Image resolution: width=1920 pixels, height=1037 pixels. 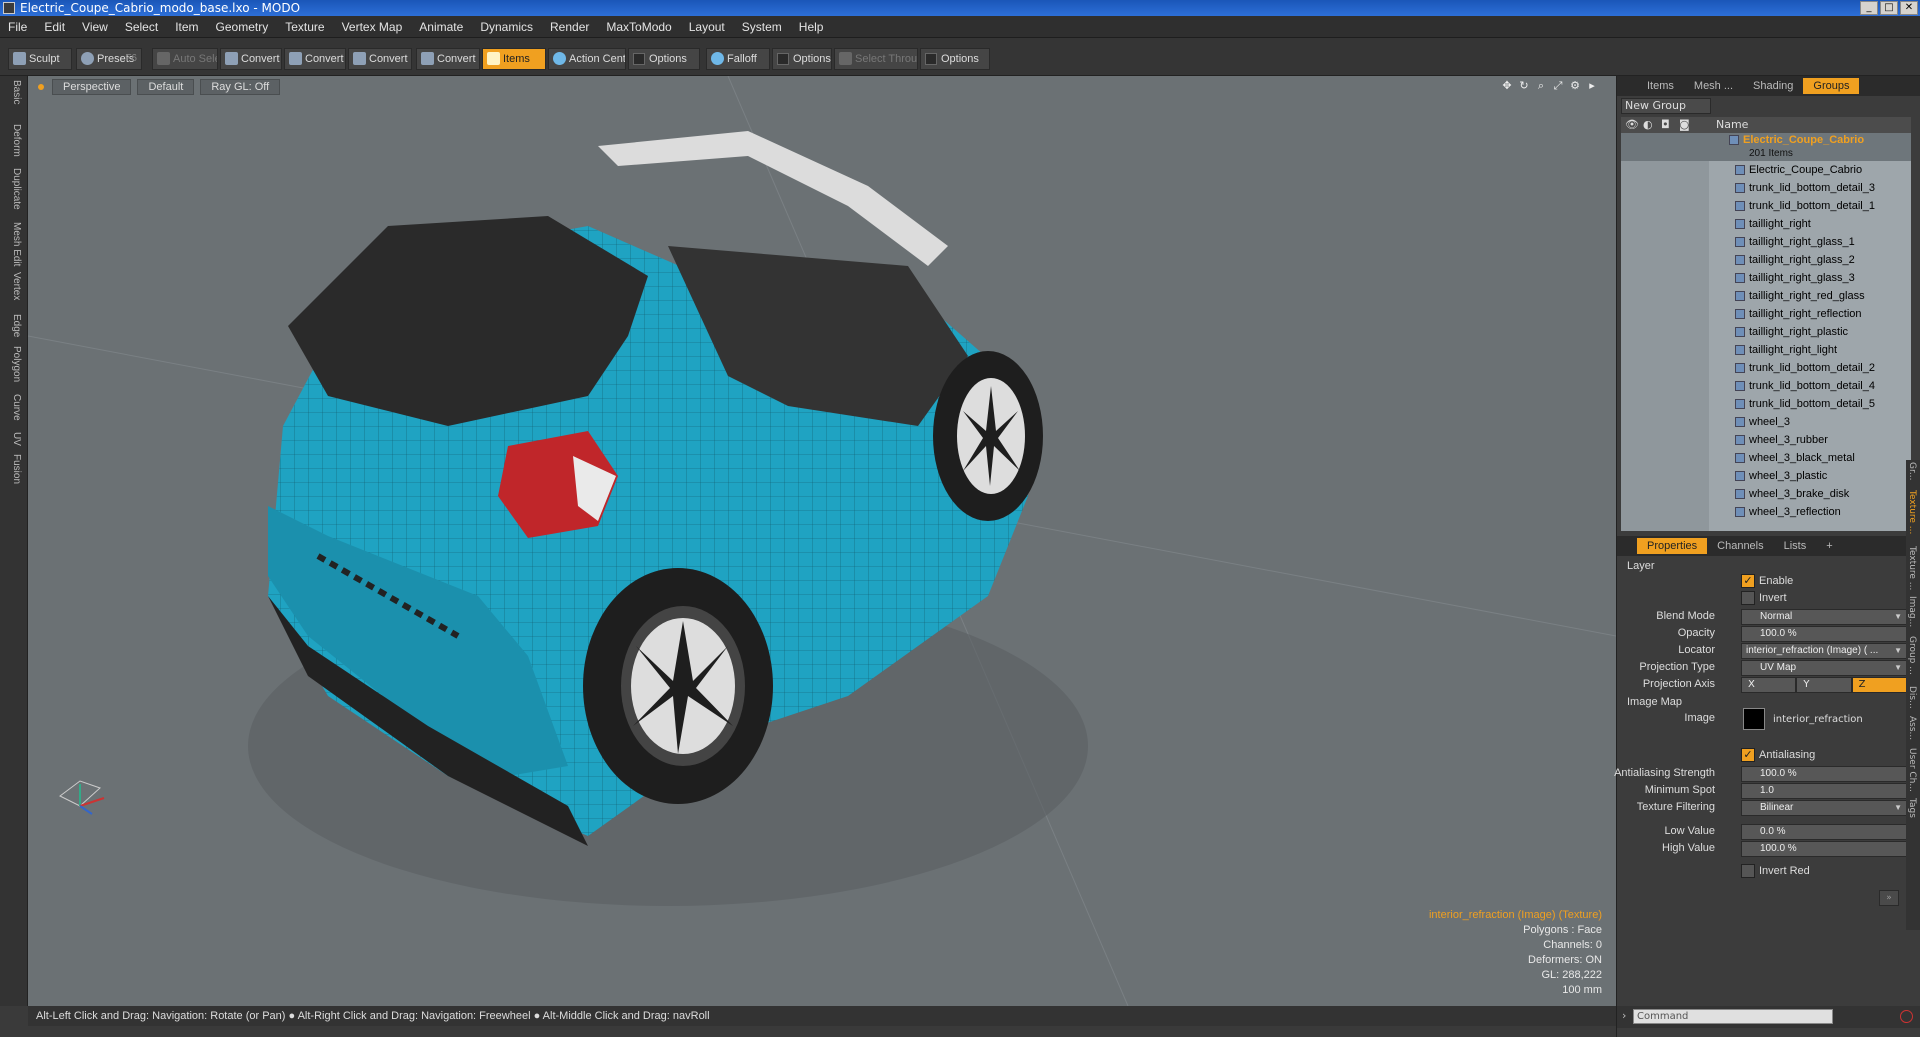 What do you see at coordinates (514, 59) in the screenshot?
I see `items-mode-button: Items` at bounding box center [514, 59].